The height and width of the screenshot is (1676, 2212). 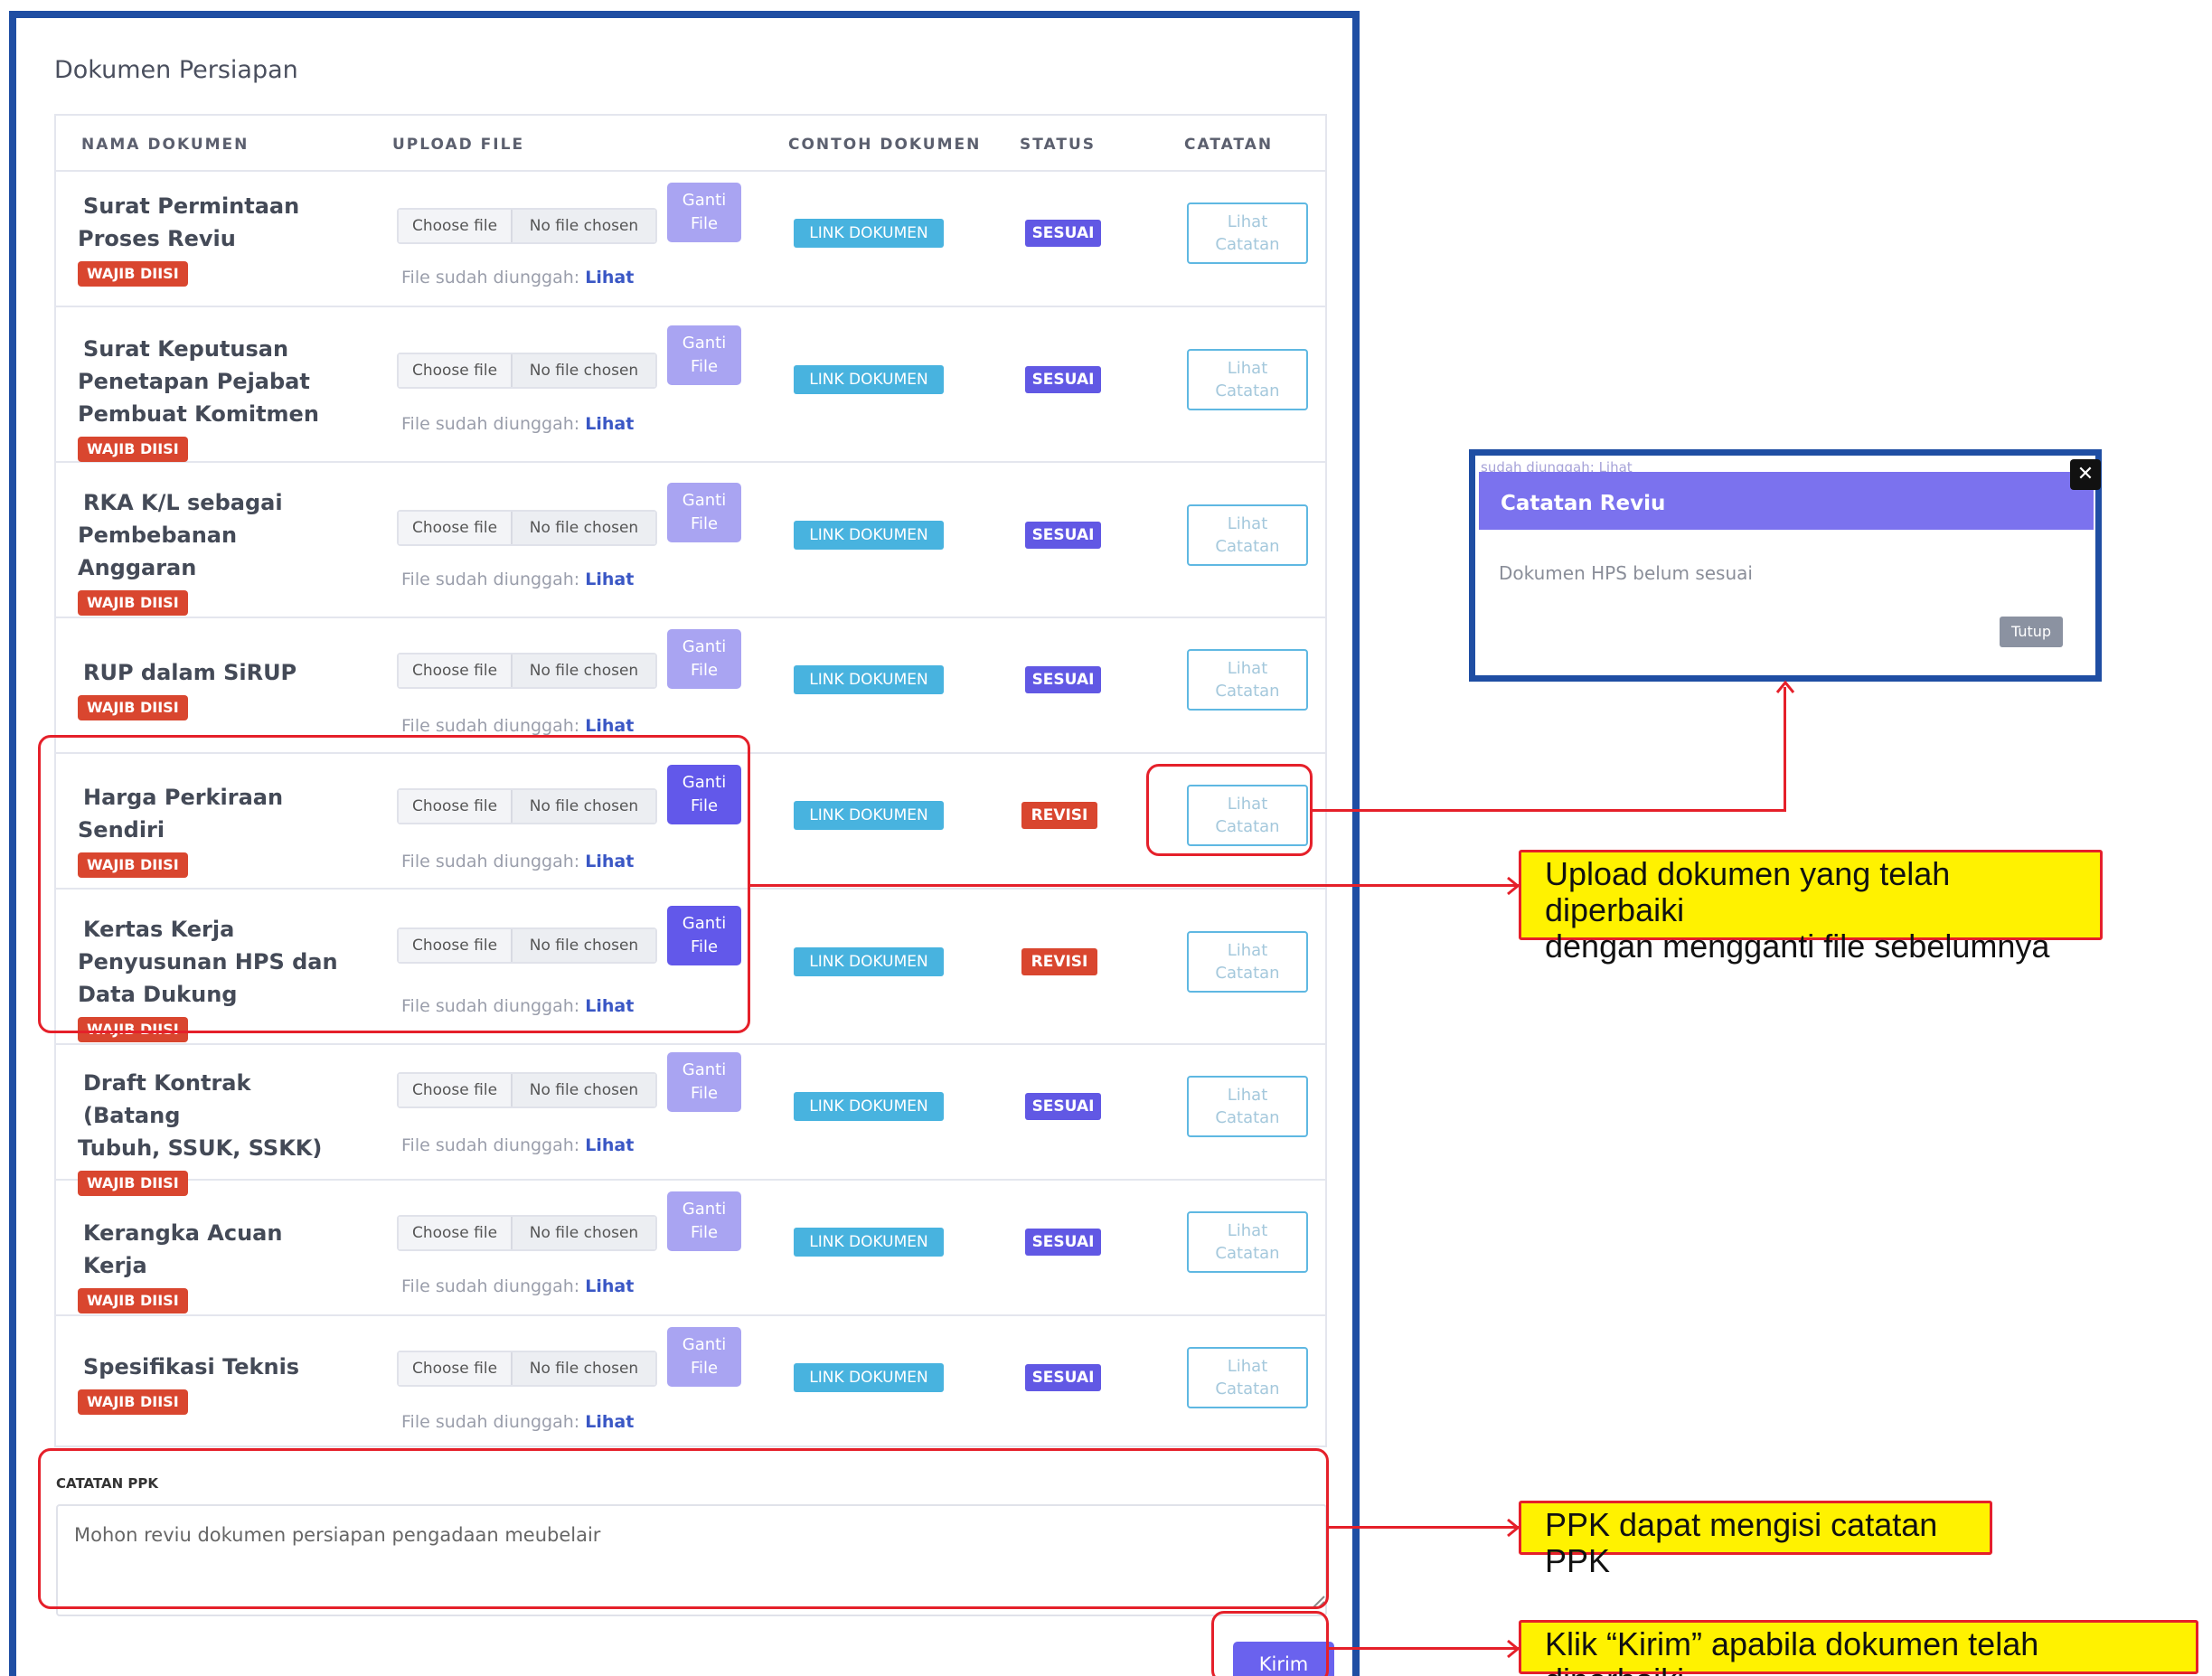 What do you see at coordinates (1229, 145) in the screenshot?
I see `header-catatan: CATATAN` at bounding box center [1229, 145].